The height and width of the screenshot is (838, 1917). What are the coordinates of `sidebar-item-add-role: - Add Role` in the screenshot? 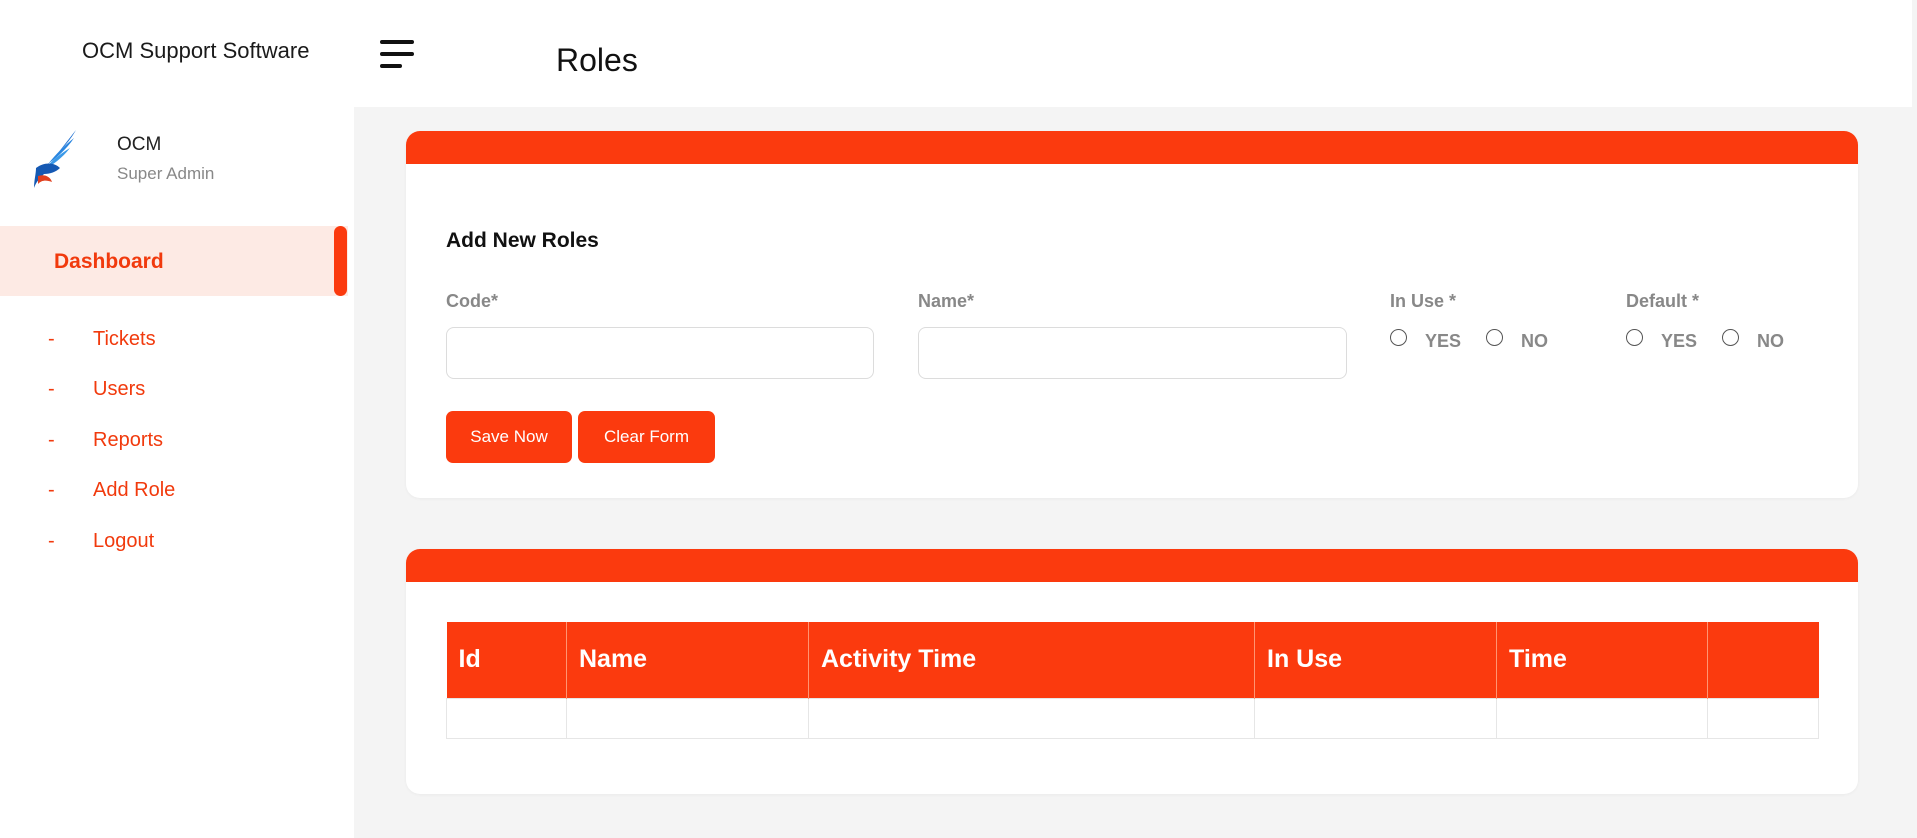 It's located at (174, 490).